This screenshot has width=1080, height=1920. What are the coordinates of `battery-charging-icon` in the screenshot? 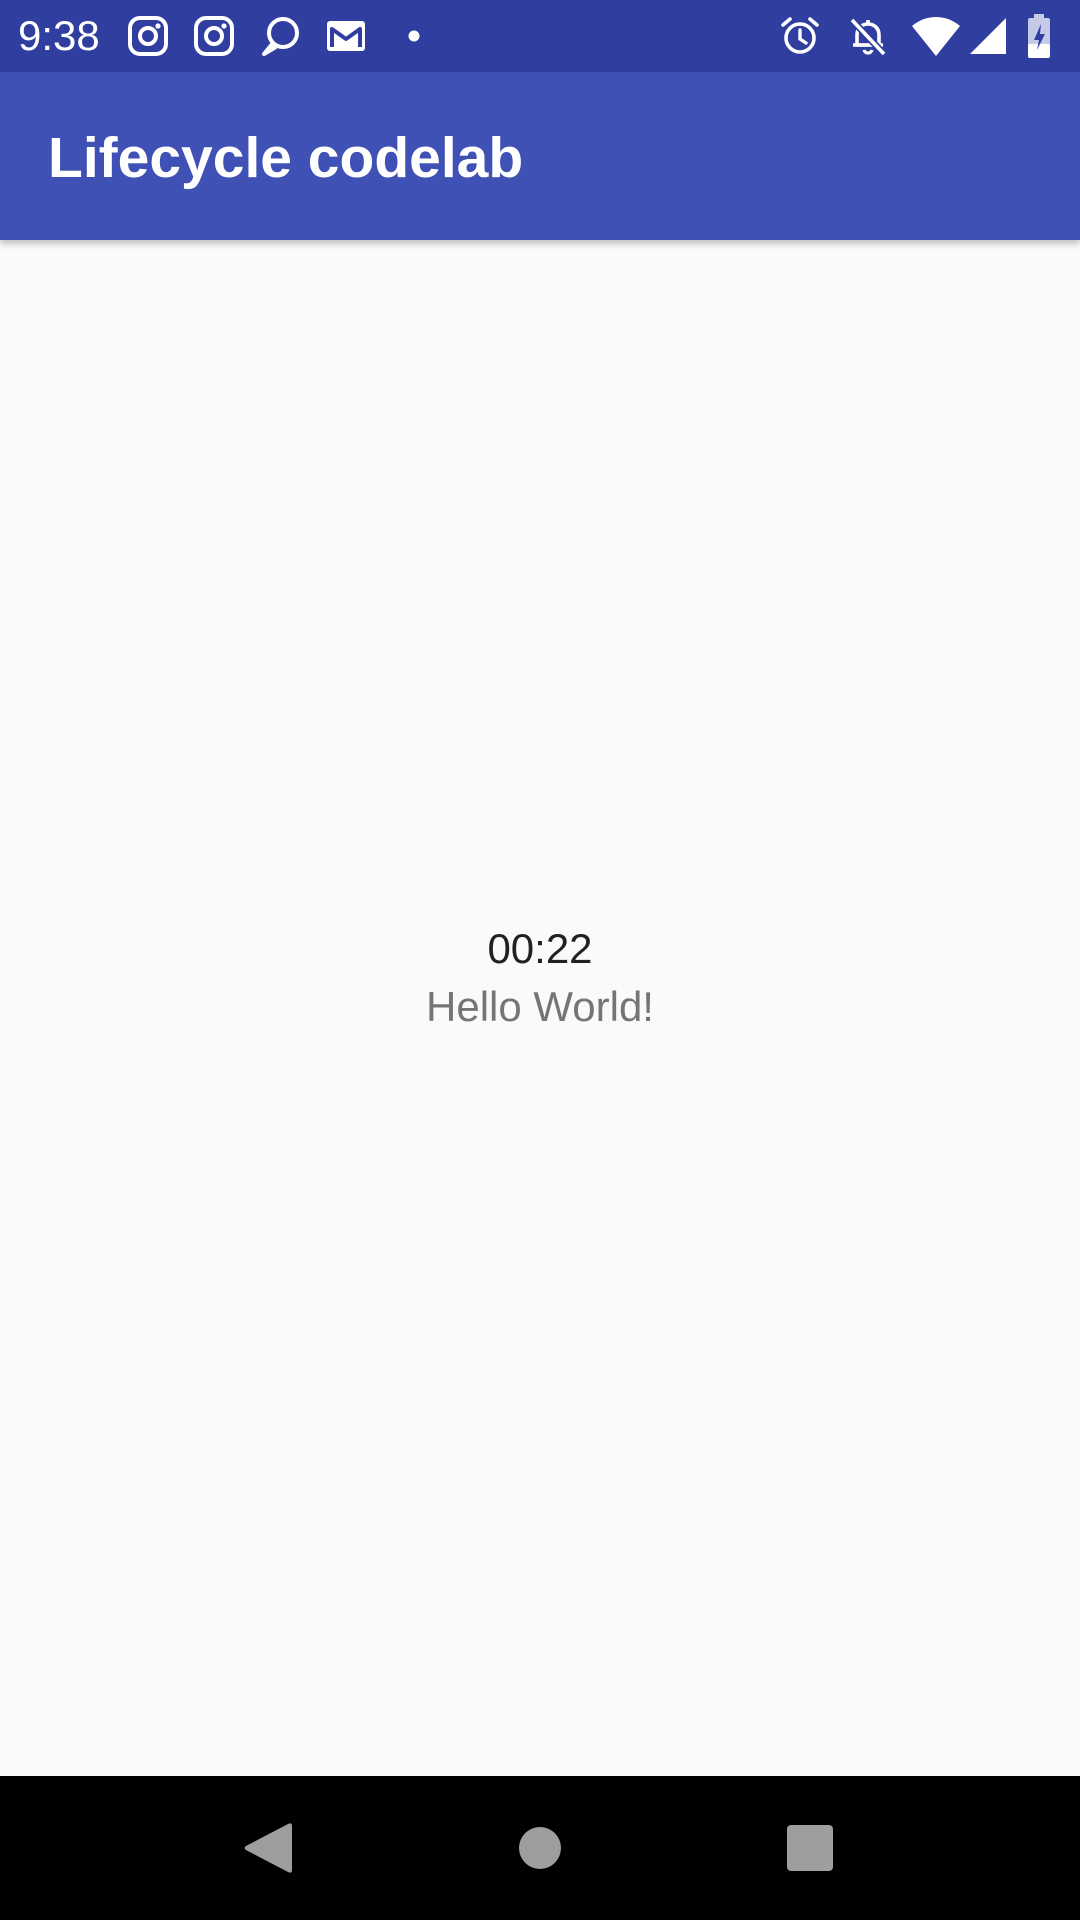 It's located at (1039, 36).